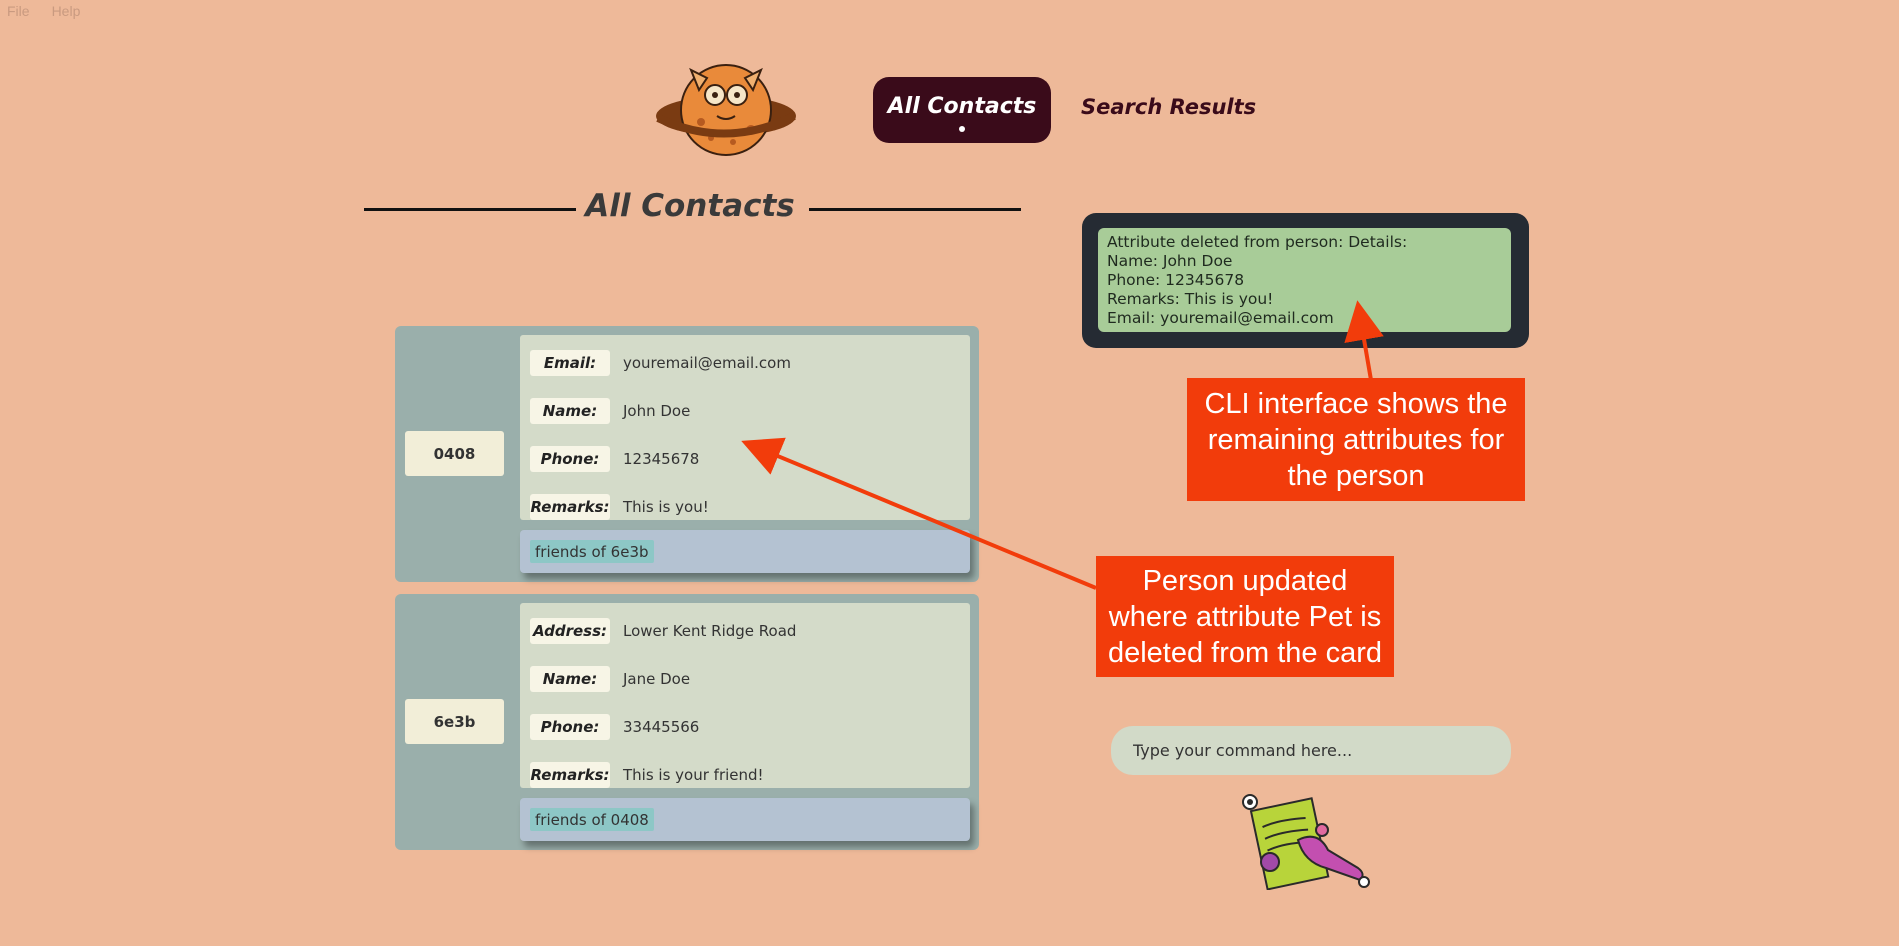 The height and width of the screenshot is (946, 1899). I want to click on callout-line: where attribute Pet is, so click(1245, 616).